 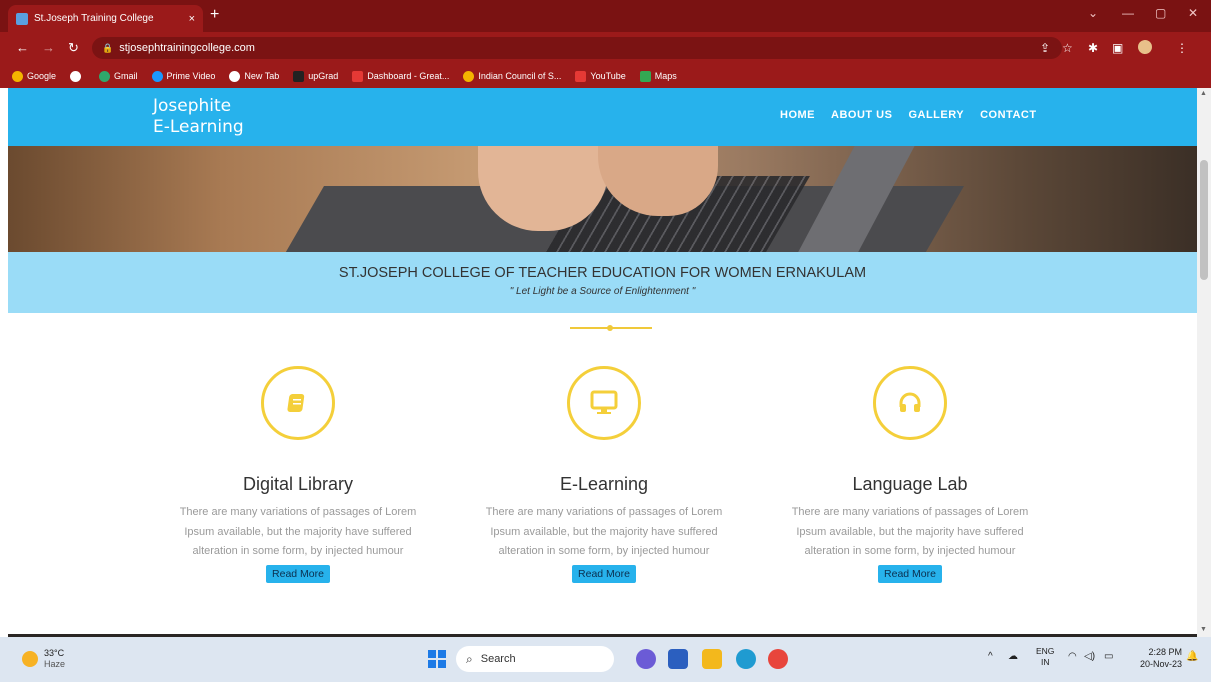 I want to click on upgrad-icon, so click(x=299, y=76).